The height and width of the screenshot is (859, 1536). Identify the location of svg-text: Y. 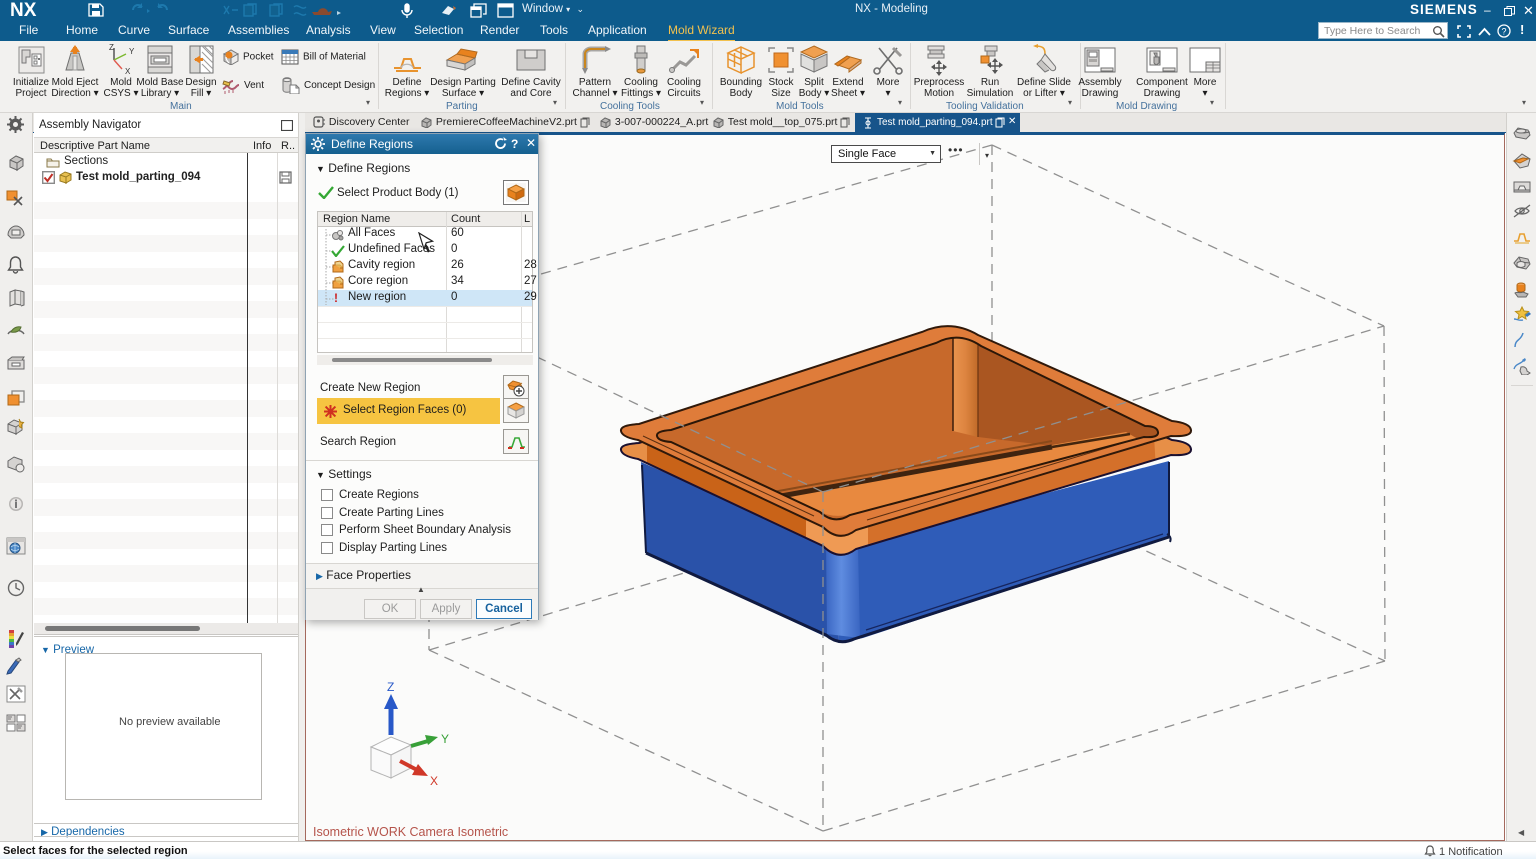
(445, 739).